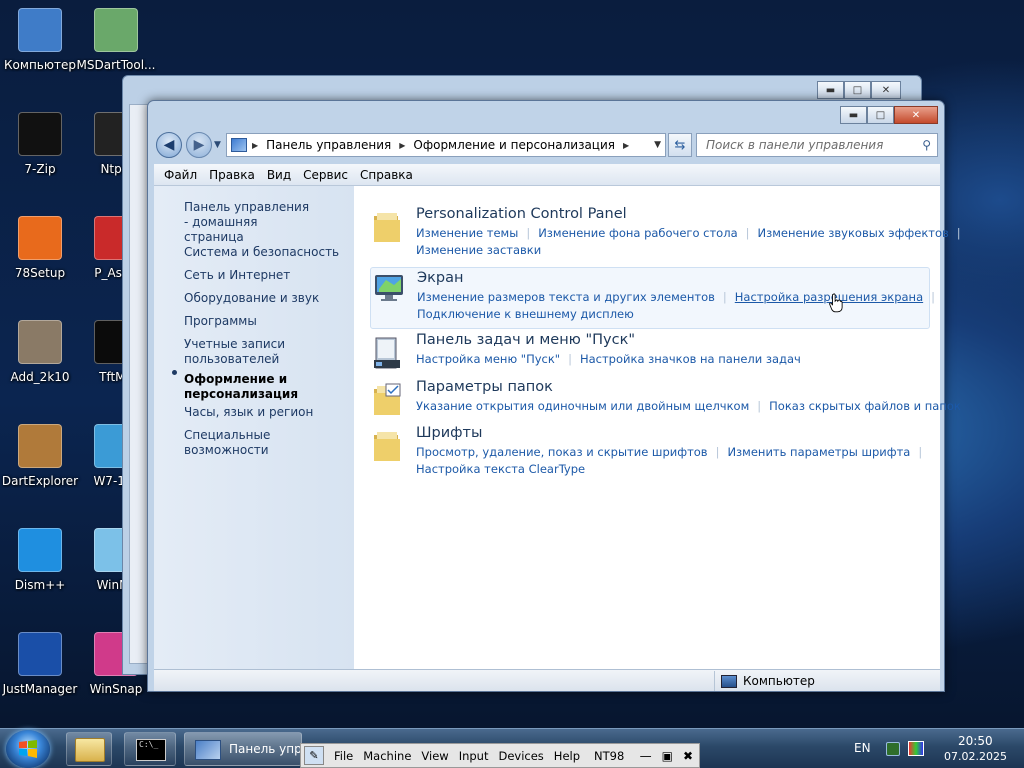 The height and width of the screenshot is (768, 1024). What do you see at coordinates (239, 145) in the screenshot?
I see `control-panel-icon` at bounding box center [239, 145].